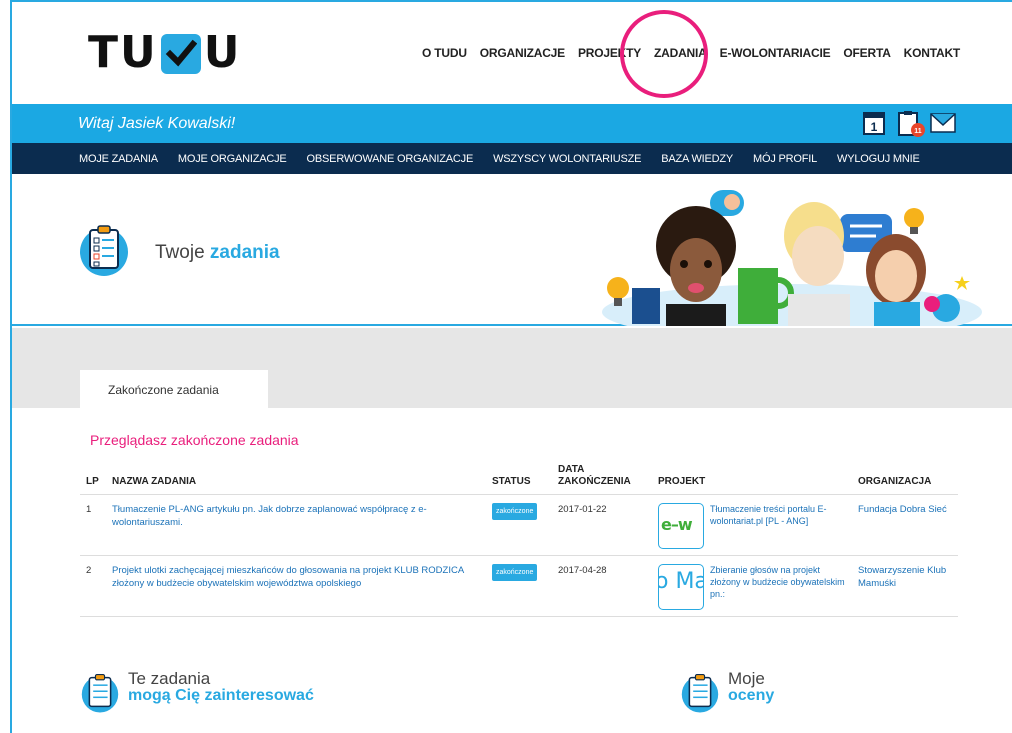  What do you see at coordinates (93, 477) in the screenshot?
I see `col-lp: LP` at bounding box center [93, 477].